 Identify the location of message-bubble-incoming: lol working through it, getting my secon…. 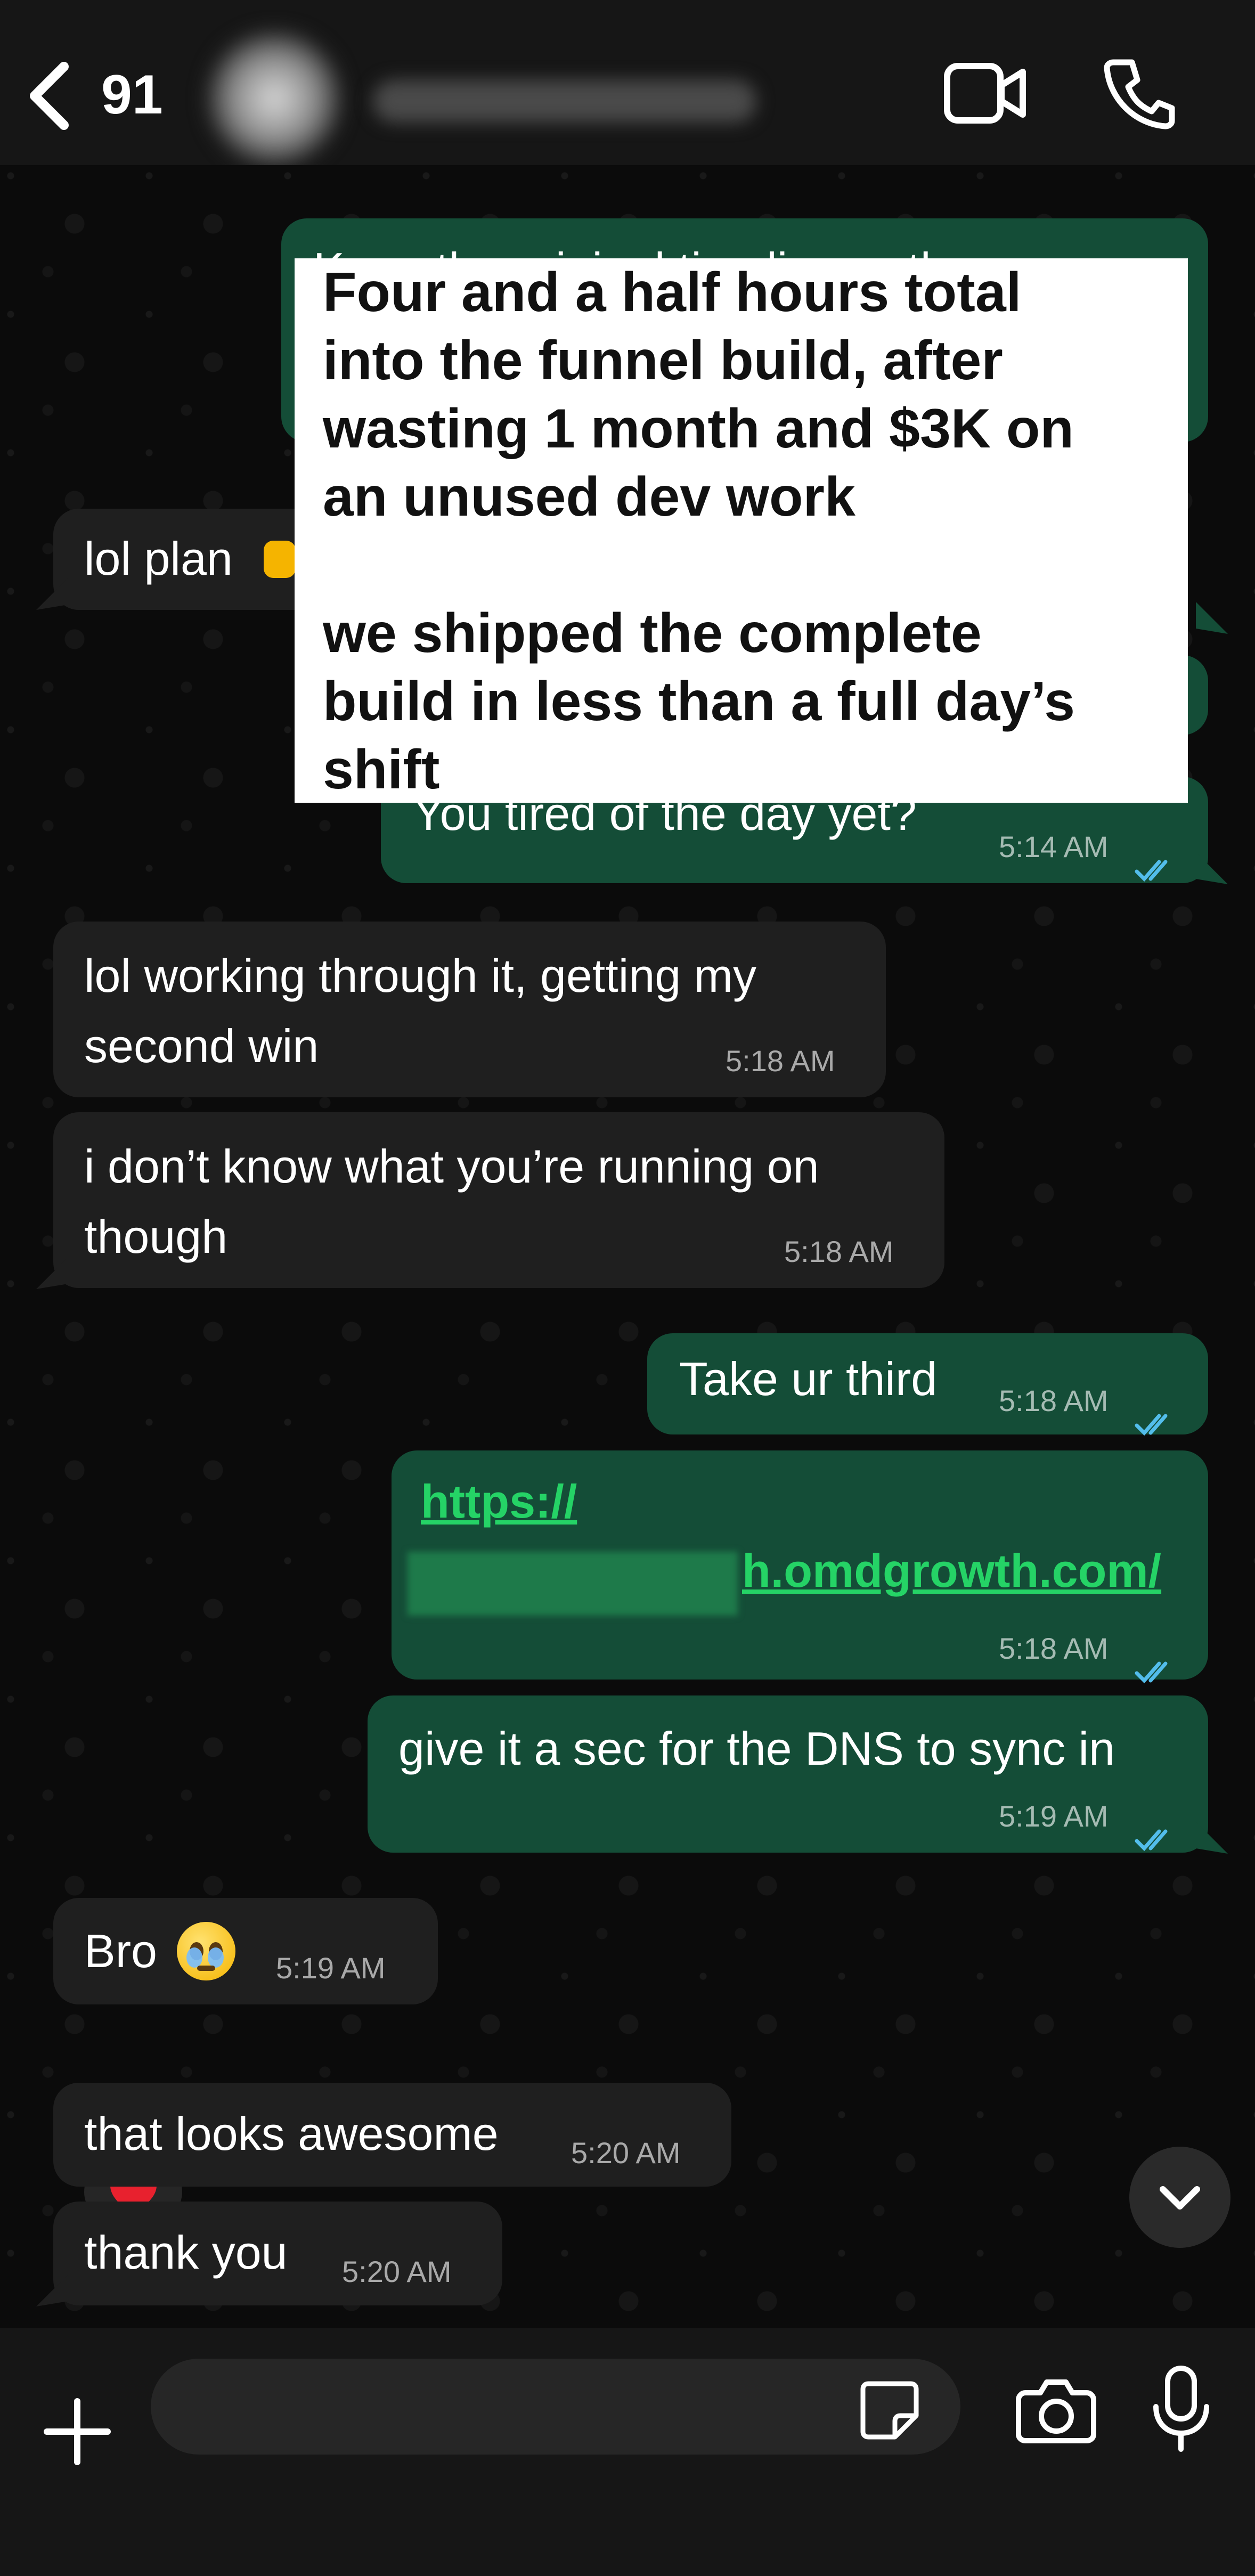
(469, 1010).